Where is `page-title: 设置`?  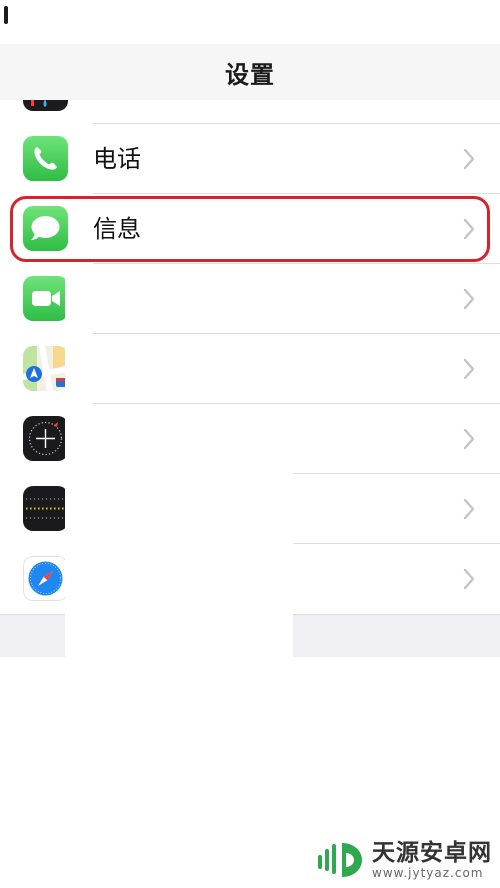 page-title: 设置 is located at coordinates (250, 74).